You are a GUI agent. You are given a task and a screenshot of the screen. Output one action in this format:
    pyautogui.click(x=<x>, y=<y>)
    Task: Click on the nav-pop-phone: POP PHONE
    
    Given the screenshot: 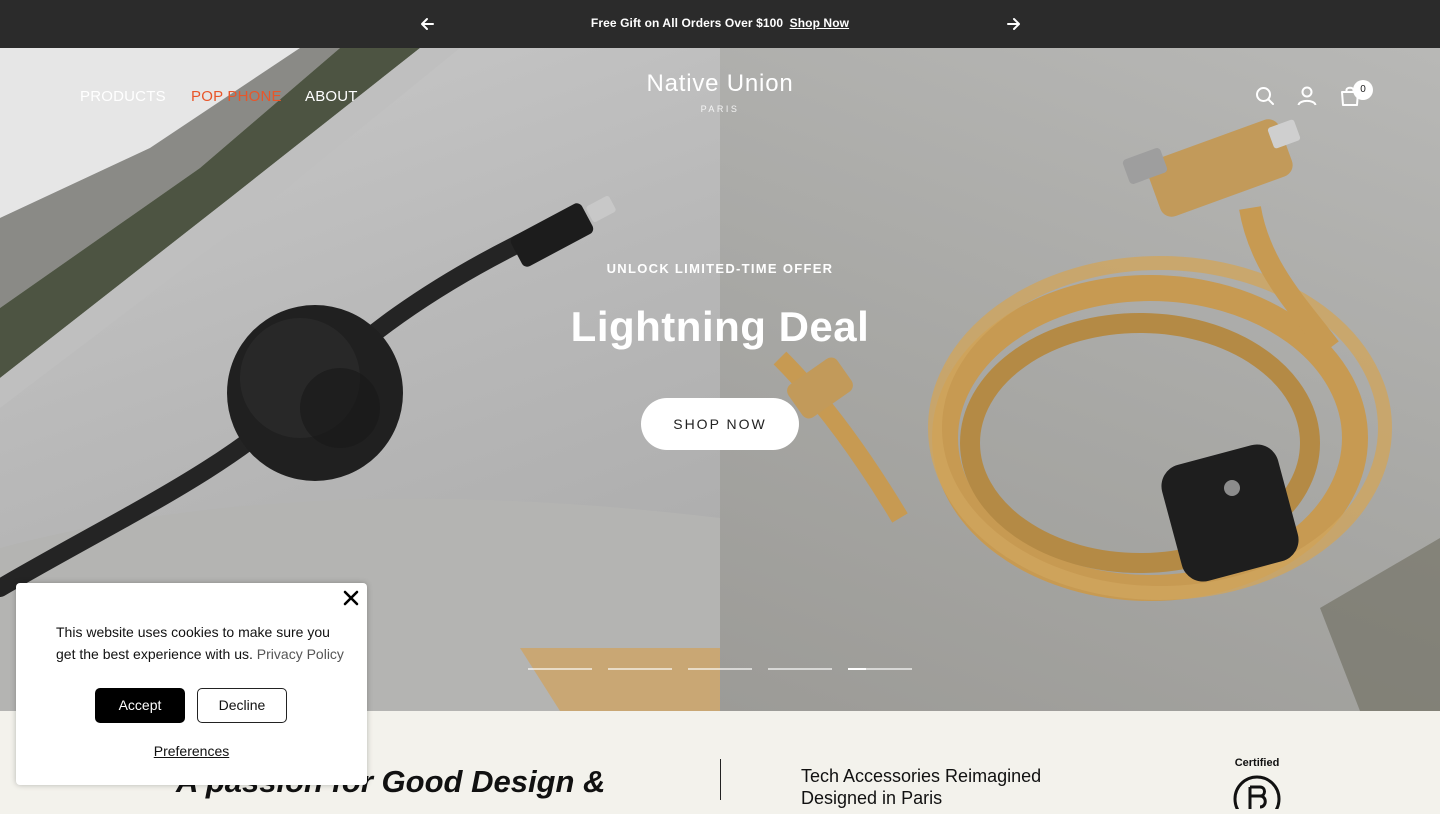 What is the action you would take?
    pyautogui.click(x=236, y=96)
    